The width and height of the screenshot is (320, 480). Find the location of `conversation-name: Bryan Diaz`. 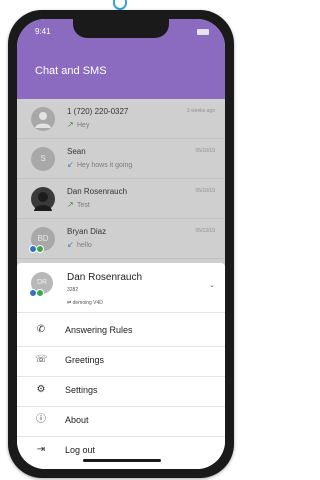

conversation-name: Bryan Diaz is located at coordinates (87, 231).